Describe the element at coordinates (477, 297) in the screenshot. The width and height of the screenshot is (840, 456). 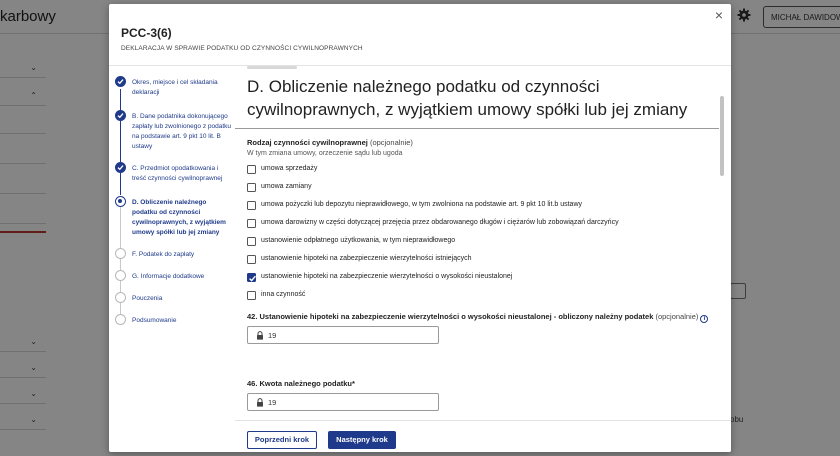
I see `option-checkbox-row: inna czynność` at that location.